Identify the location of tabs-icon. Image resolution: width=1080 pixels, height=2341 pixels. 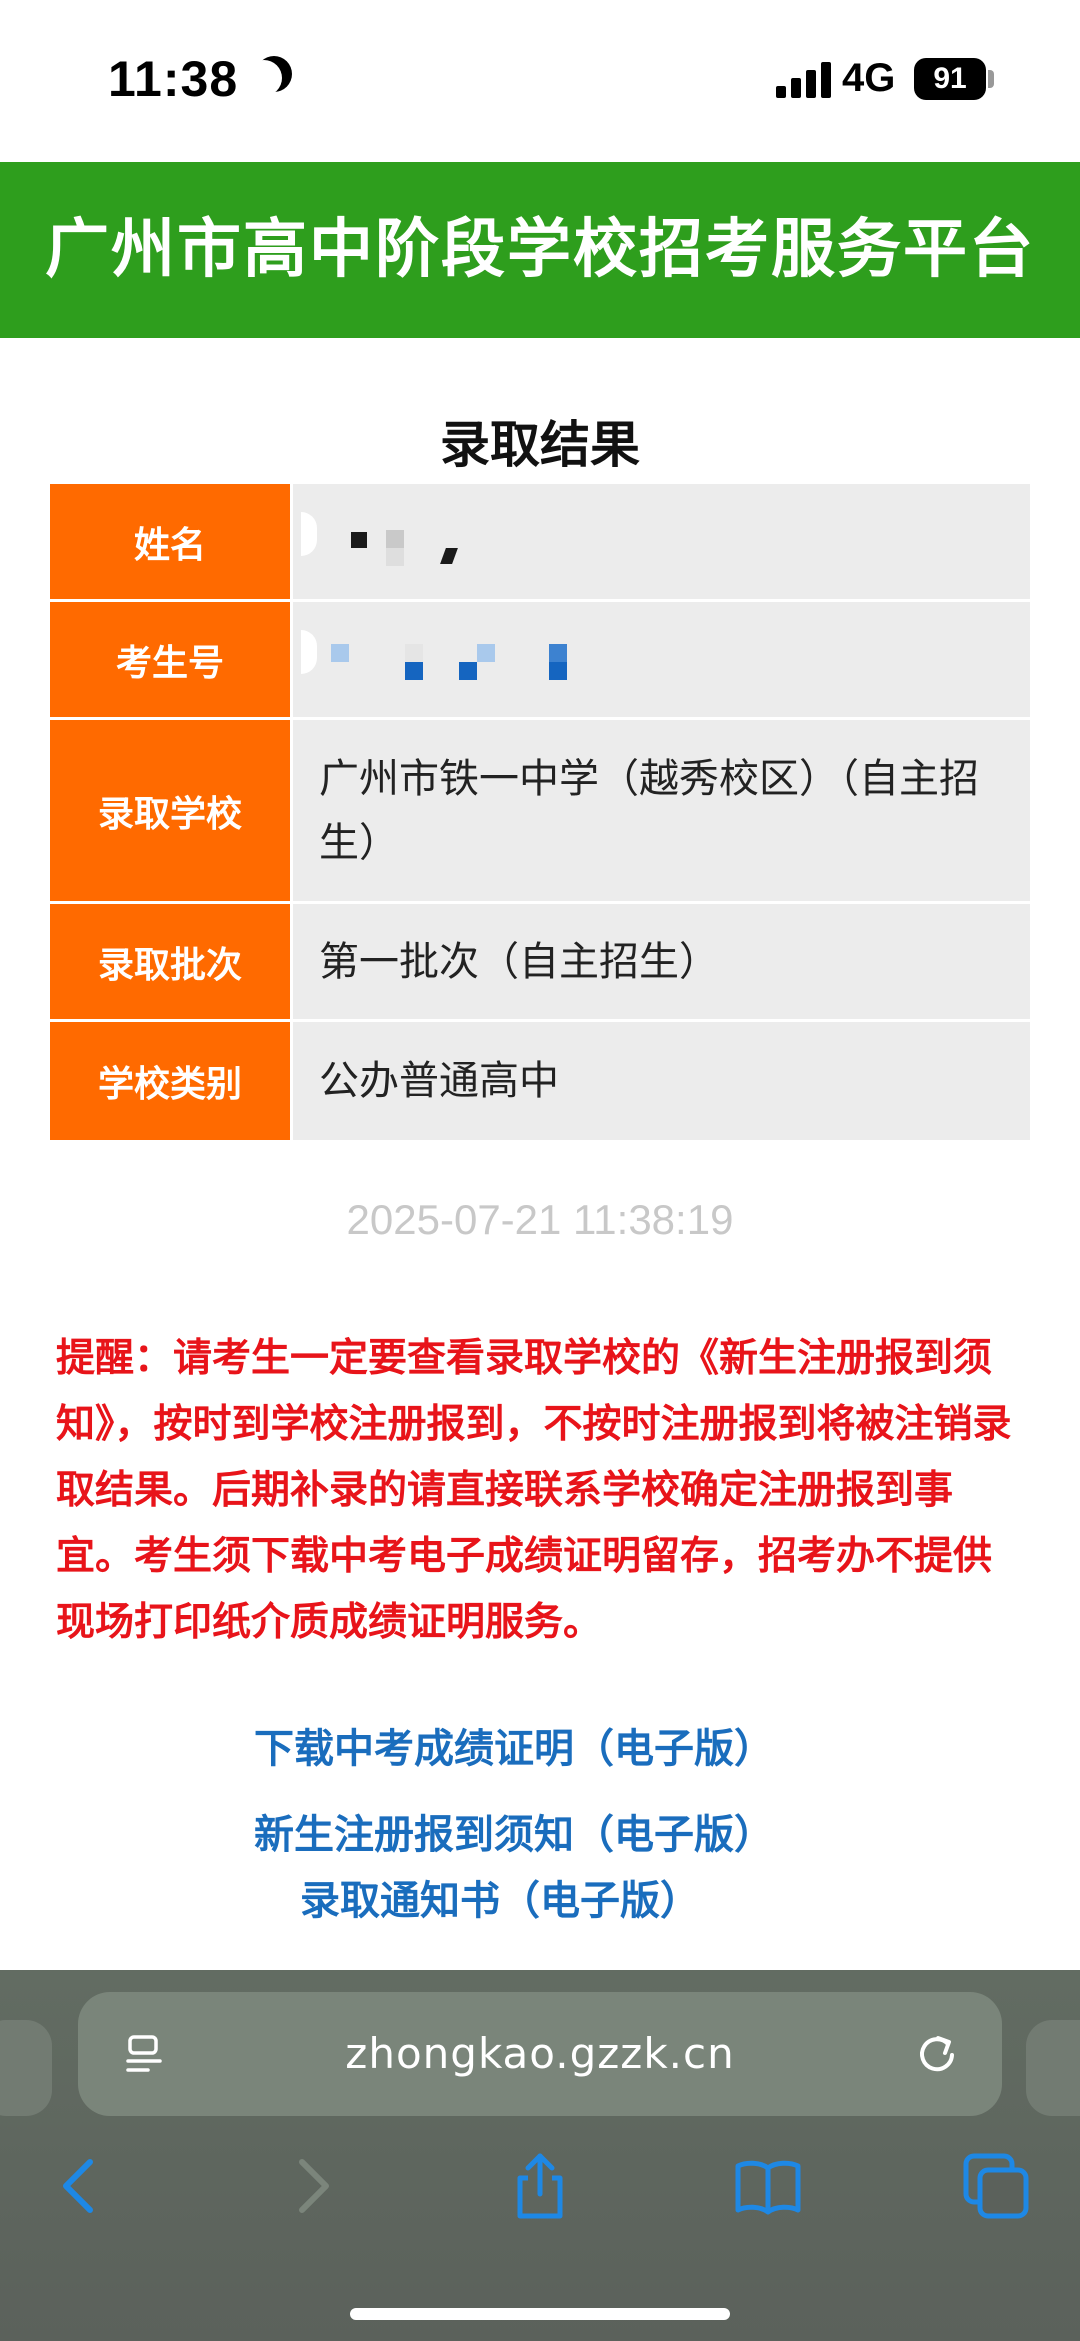
(996, 2186).